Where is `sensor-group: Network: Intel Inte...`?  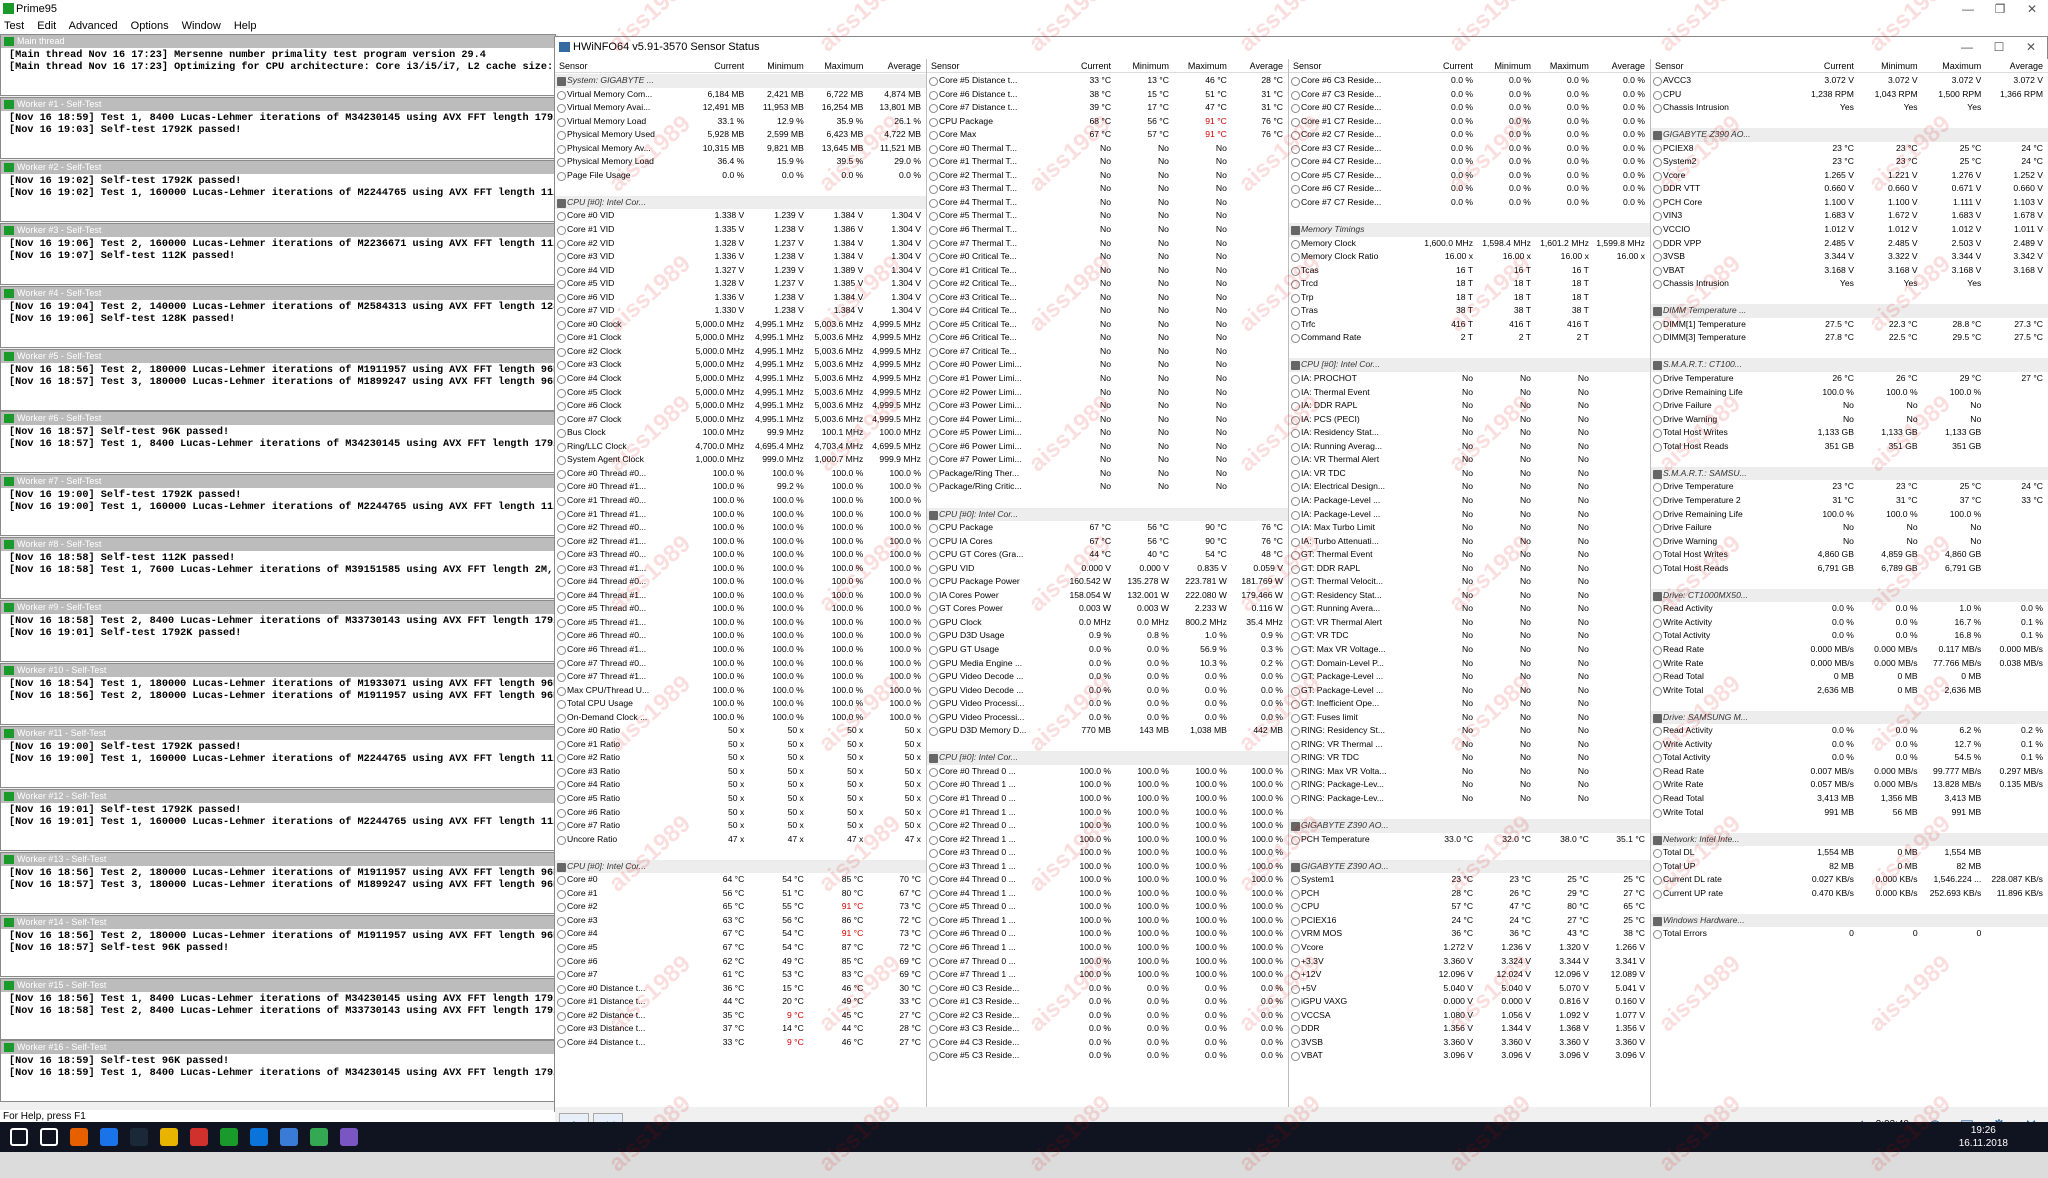 sensor-group: Network: Intel Inte... is located at coordinates (1849, 839).